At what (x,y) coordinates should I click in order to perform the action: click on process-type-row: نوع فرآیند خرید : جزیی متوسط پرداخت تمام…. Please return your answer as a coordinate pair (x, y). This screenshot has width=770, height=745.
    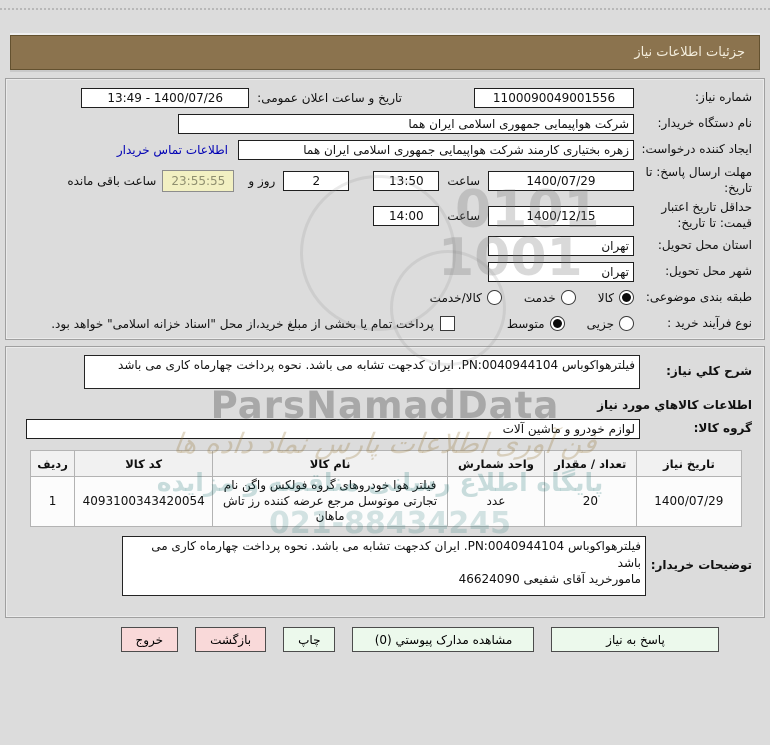
    Looking at the image, I should click on (385, 323).